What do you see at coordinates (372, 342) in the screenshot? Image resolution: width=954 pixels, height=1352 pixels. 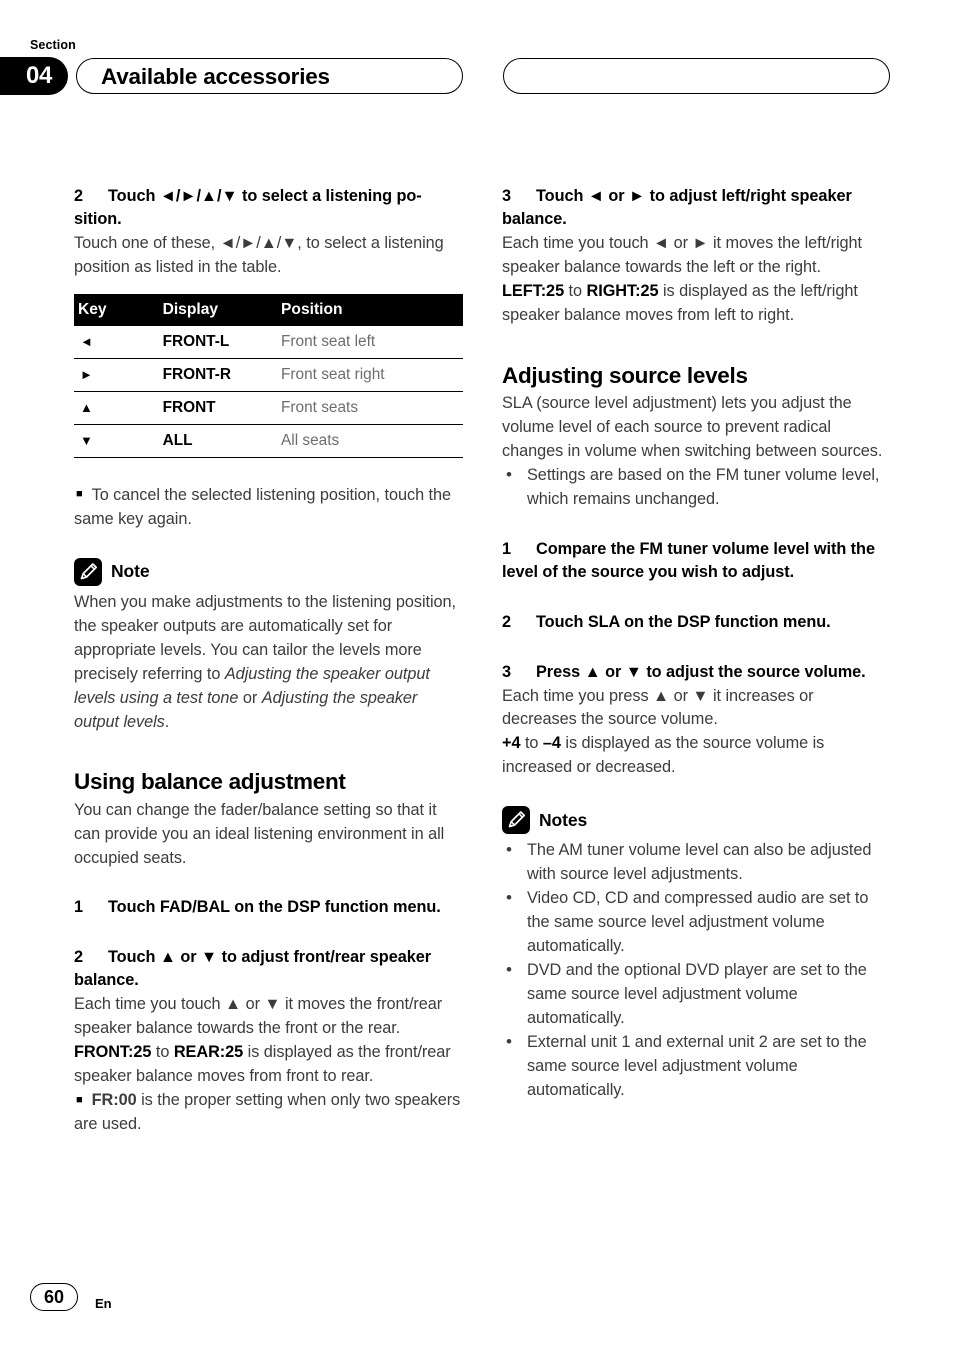 I see `row-position: Front seat left` at bounding box center [372, 342].